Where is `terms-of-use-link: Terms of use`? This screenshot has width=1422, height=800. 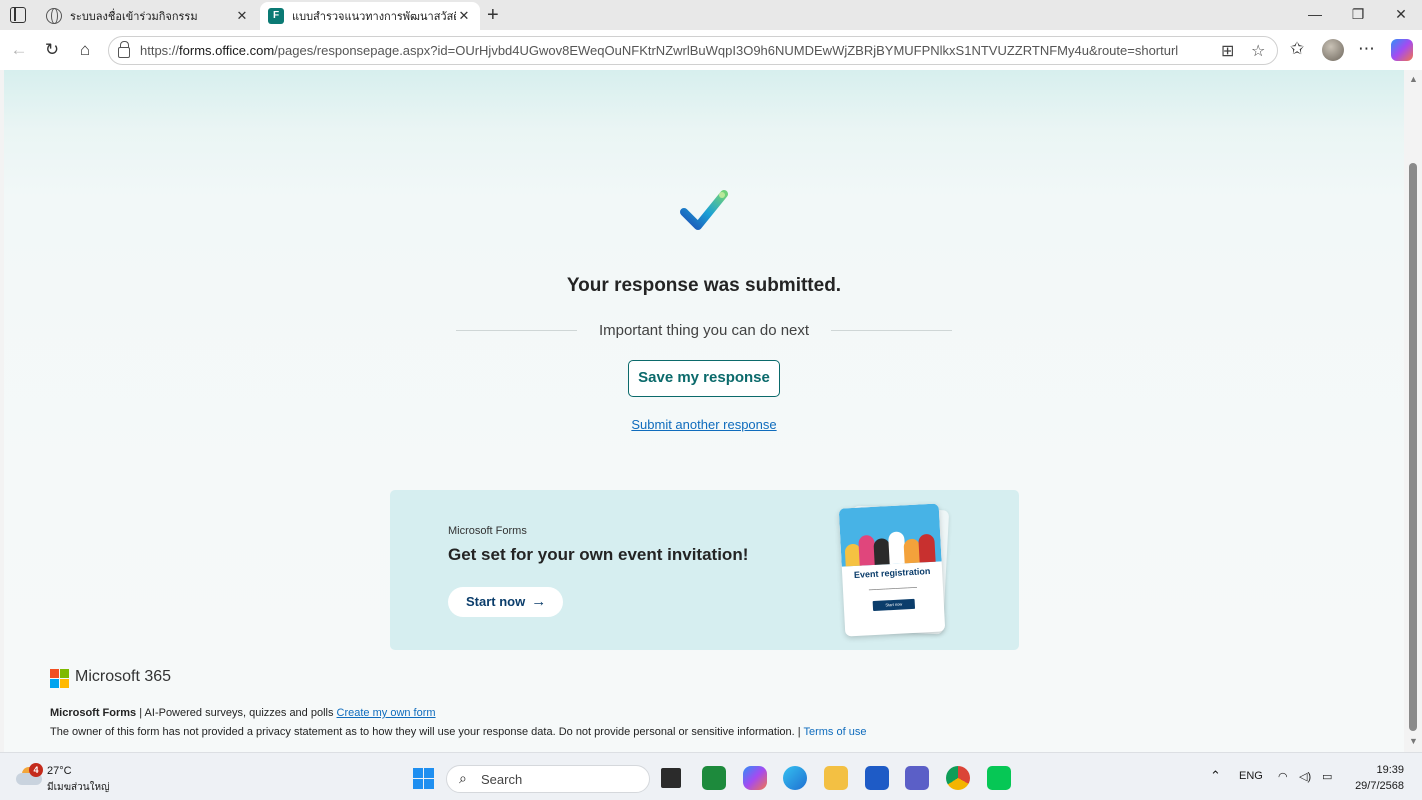
terms-of-use-link: Terms of use is located at coordinates (834, 732).